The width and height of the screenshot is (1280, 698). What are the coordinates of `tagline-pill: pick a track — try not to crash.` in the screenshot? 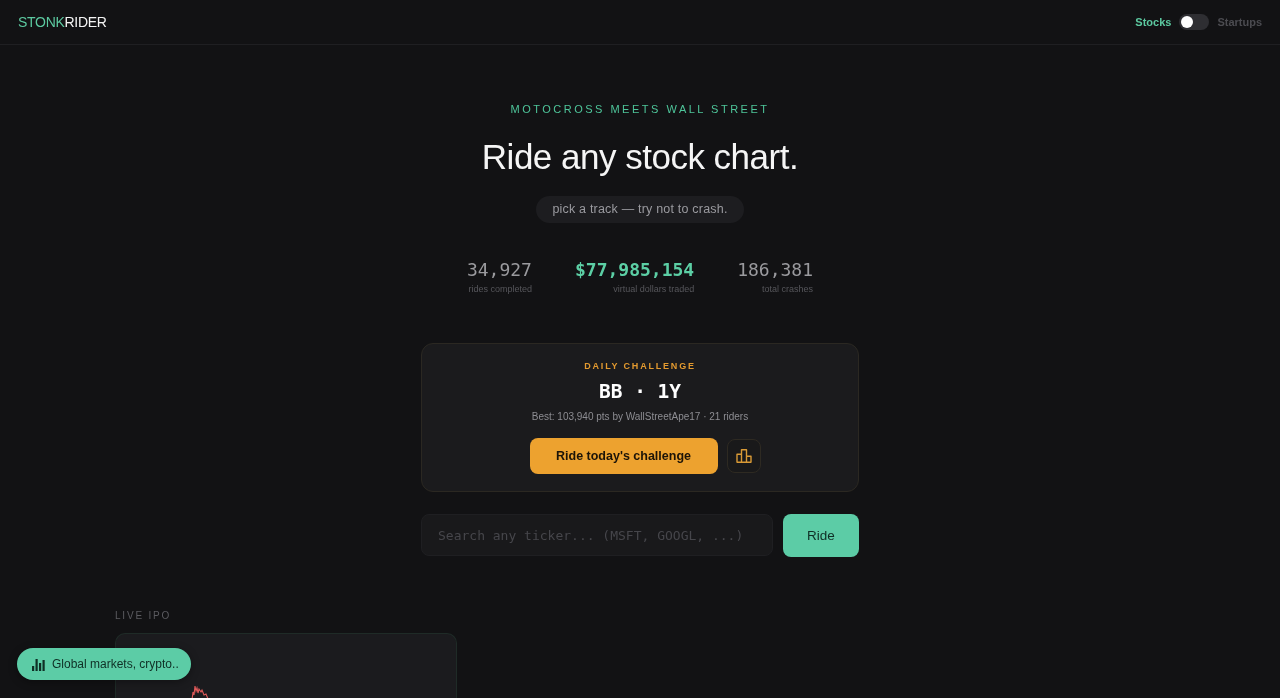 It's located at (640, 209).